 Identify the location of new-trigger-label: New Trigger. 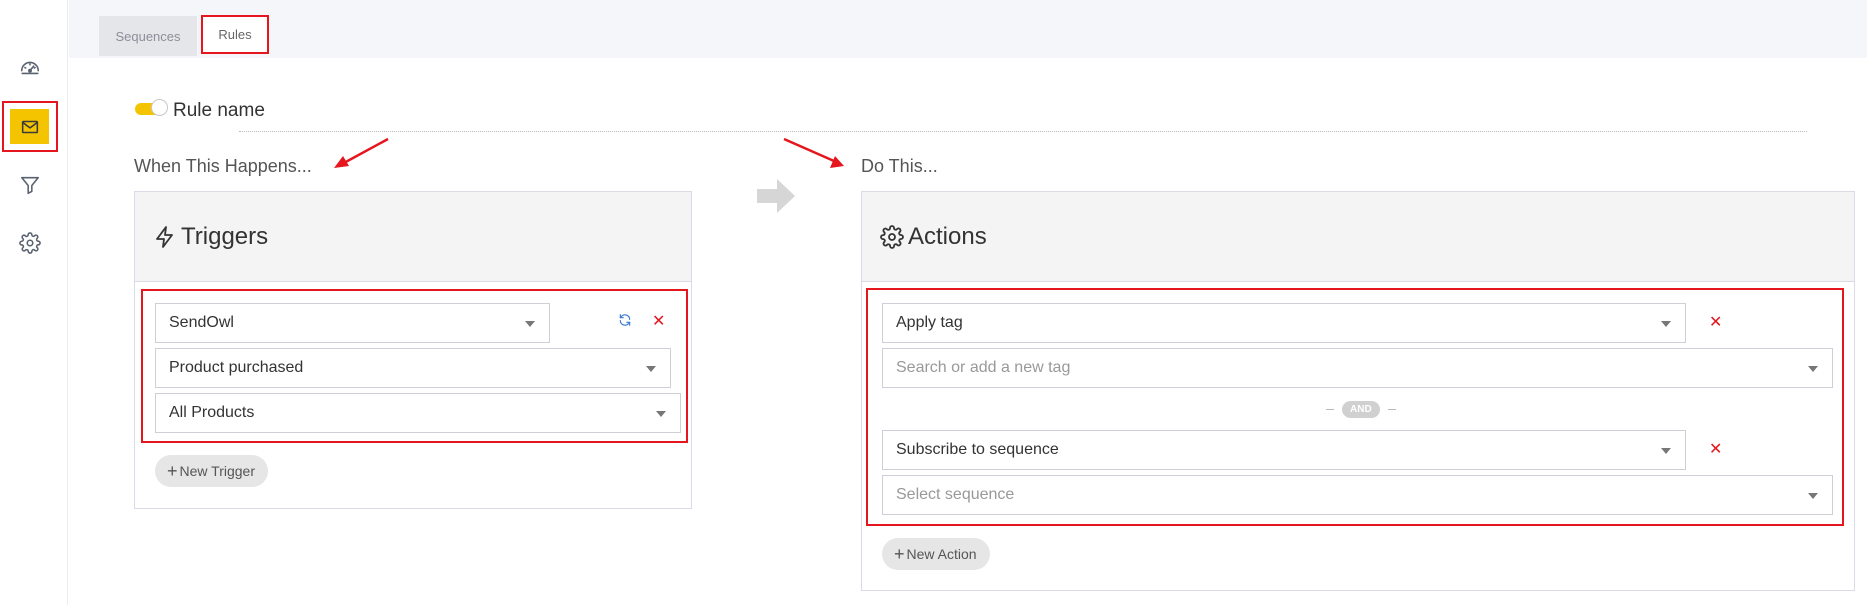
(217, 471).